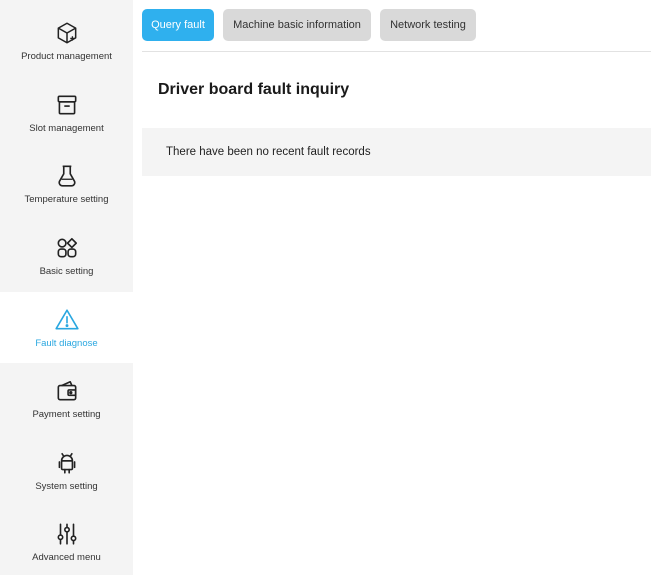  I want to click on tab-machine-basic-information: Machine basic information, so click(297, 25).